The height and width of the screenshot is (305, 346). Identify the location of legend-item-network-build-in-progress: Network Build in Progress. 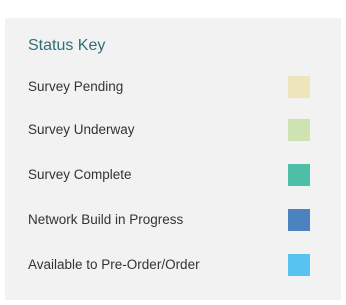
(173, 221).